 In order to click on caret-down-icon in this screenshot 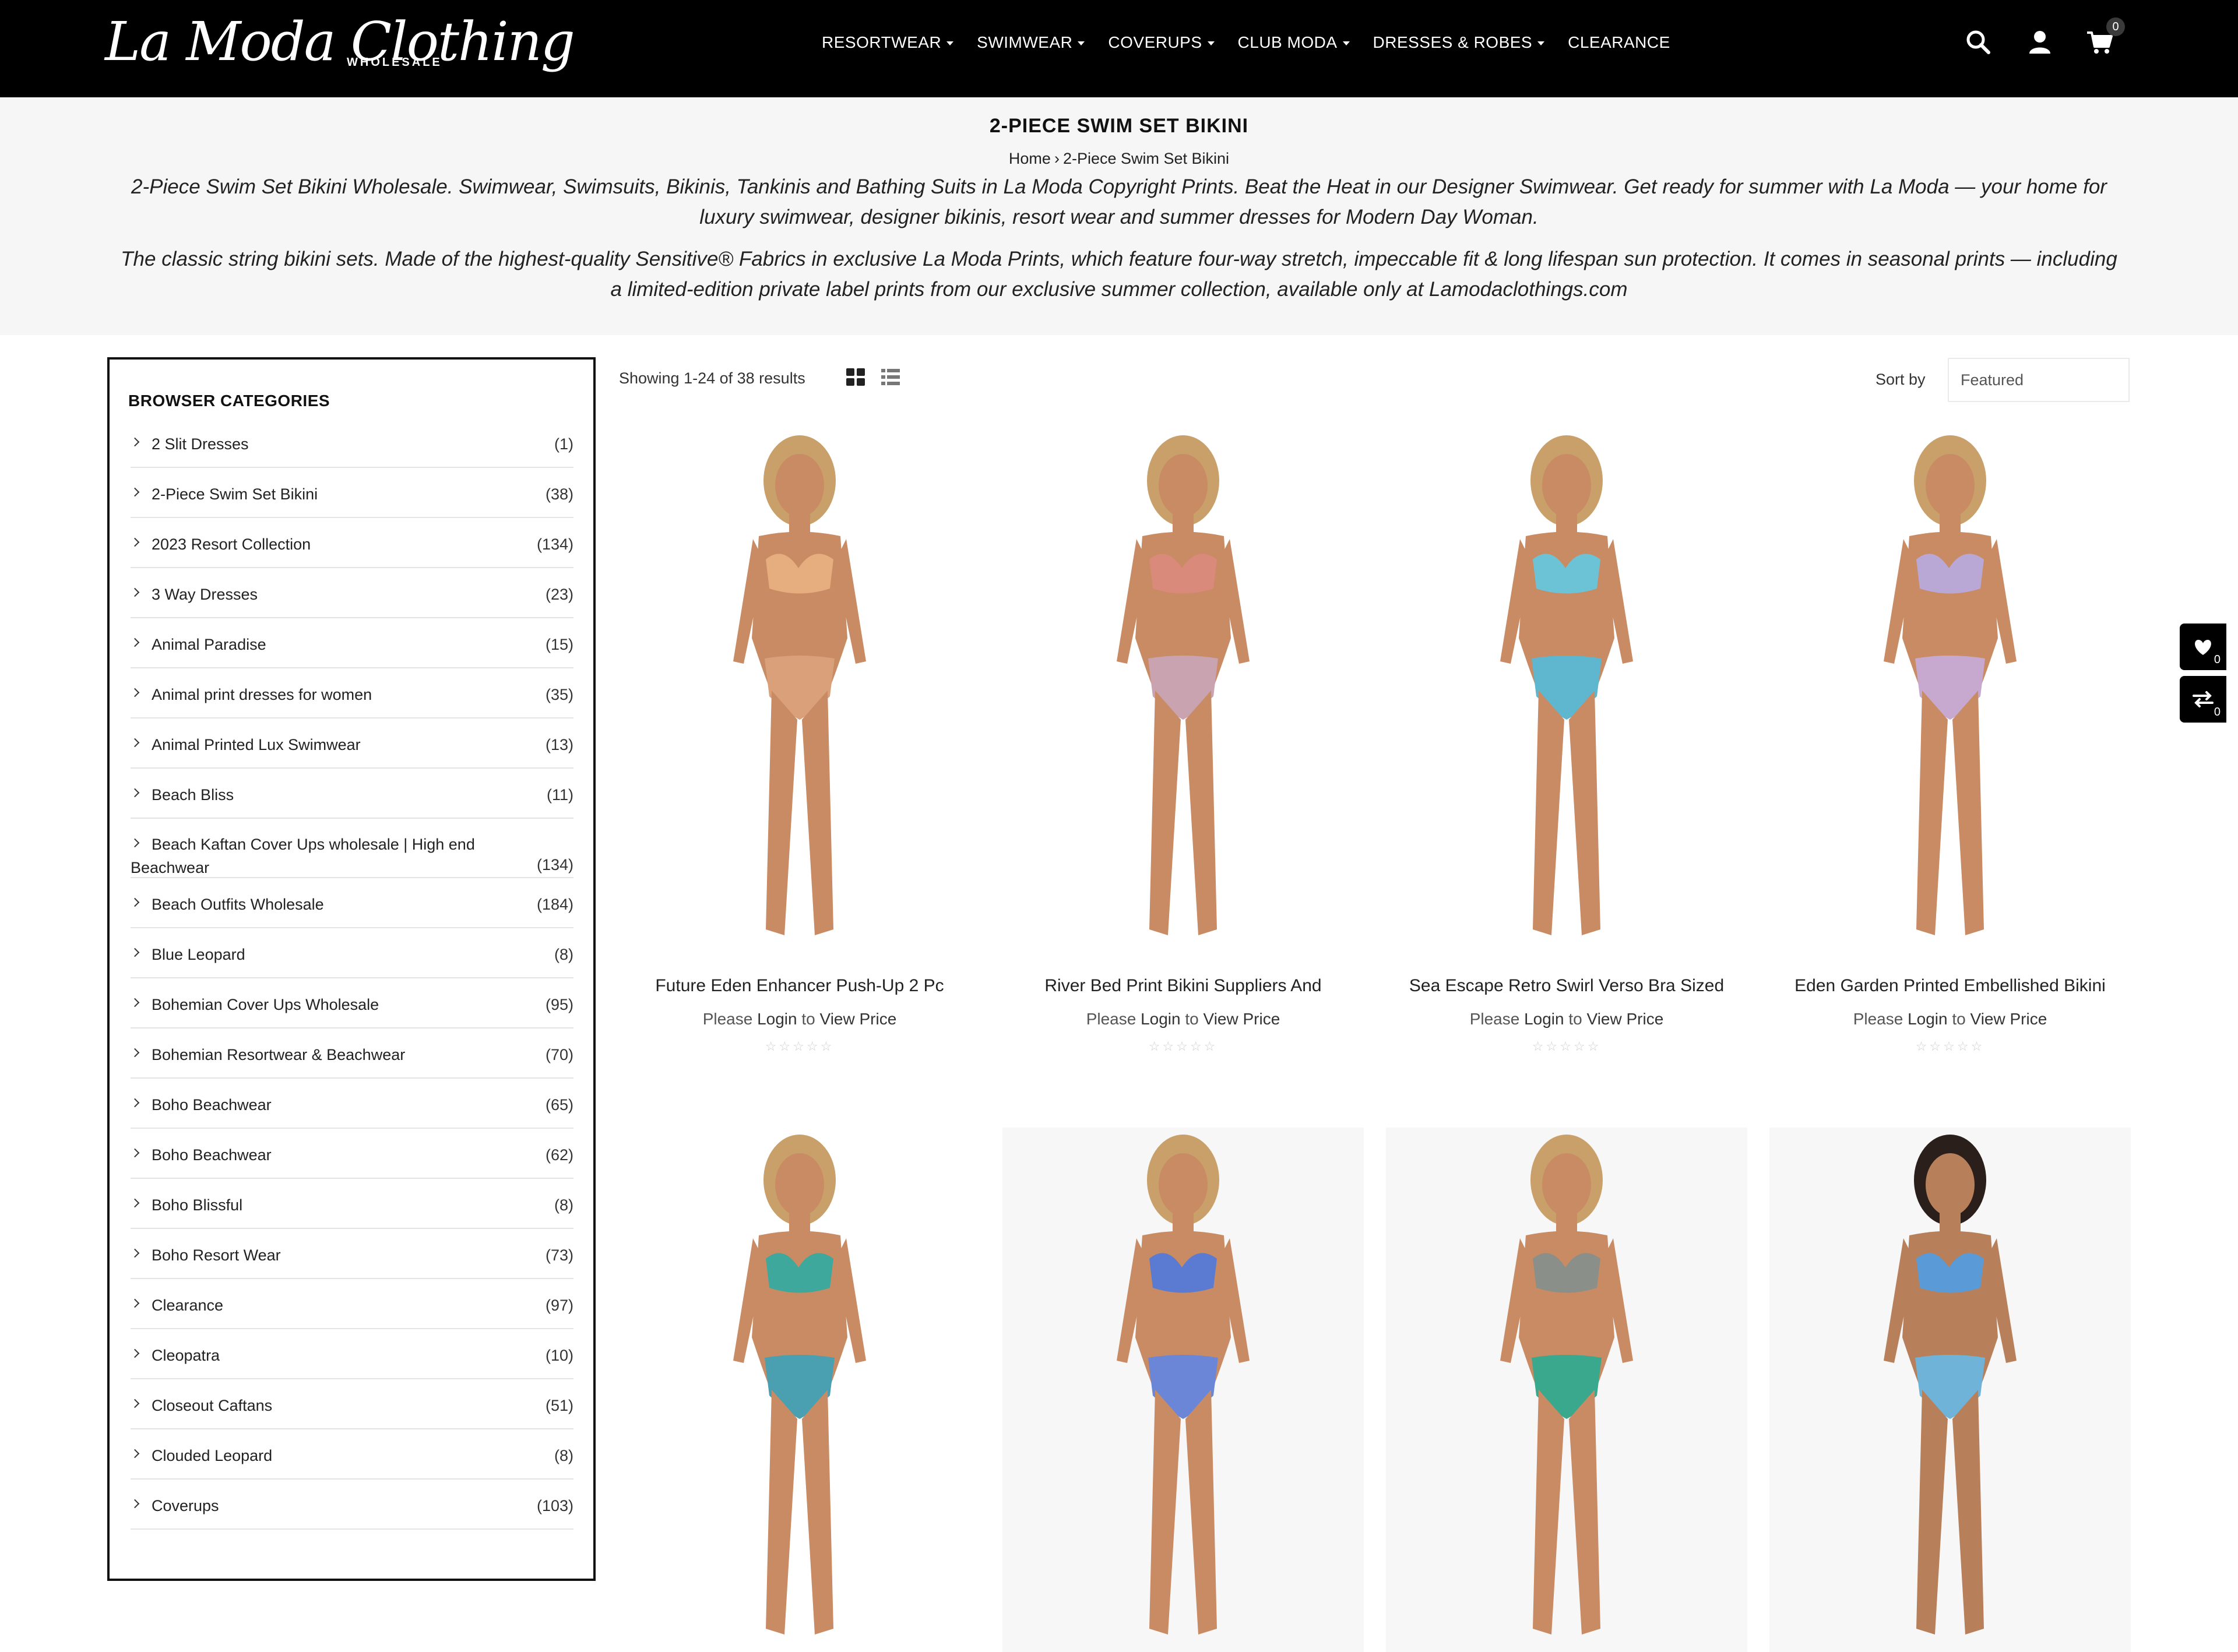, I will do `click(1346, 43)`.